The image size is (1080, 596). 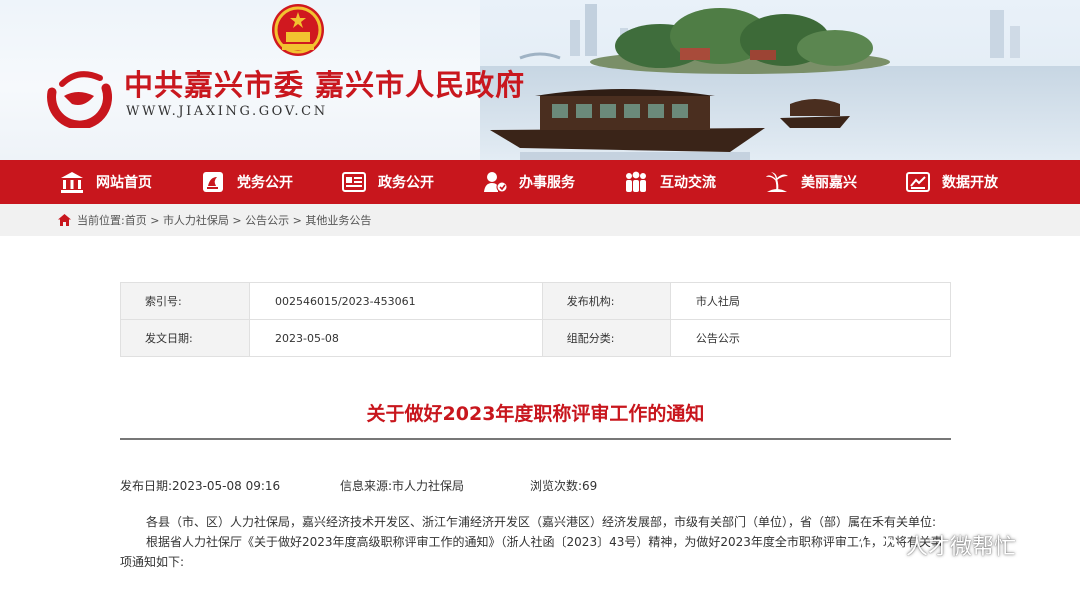 What do you see at coordinates (265, 183) in the screenshot?
I see `nav-item-label: 党务公开` at bounding box center [265, 183].